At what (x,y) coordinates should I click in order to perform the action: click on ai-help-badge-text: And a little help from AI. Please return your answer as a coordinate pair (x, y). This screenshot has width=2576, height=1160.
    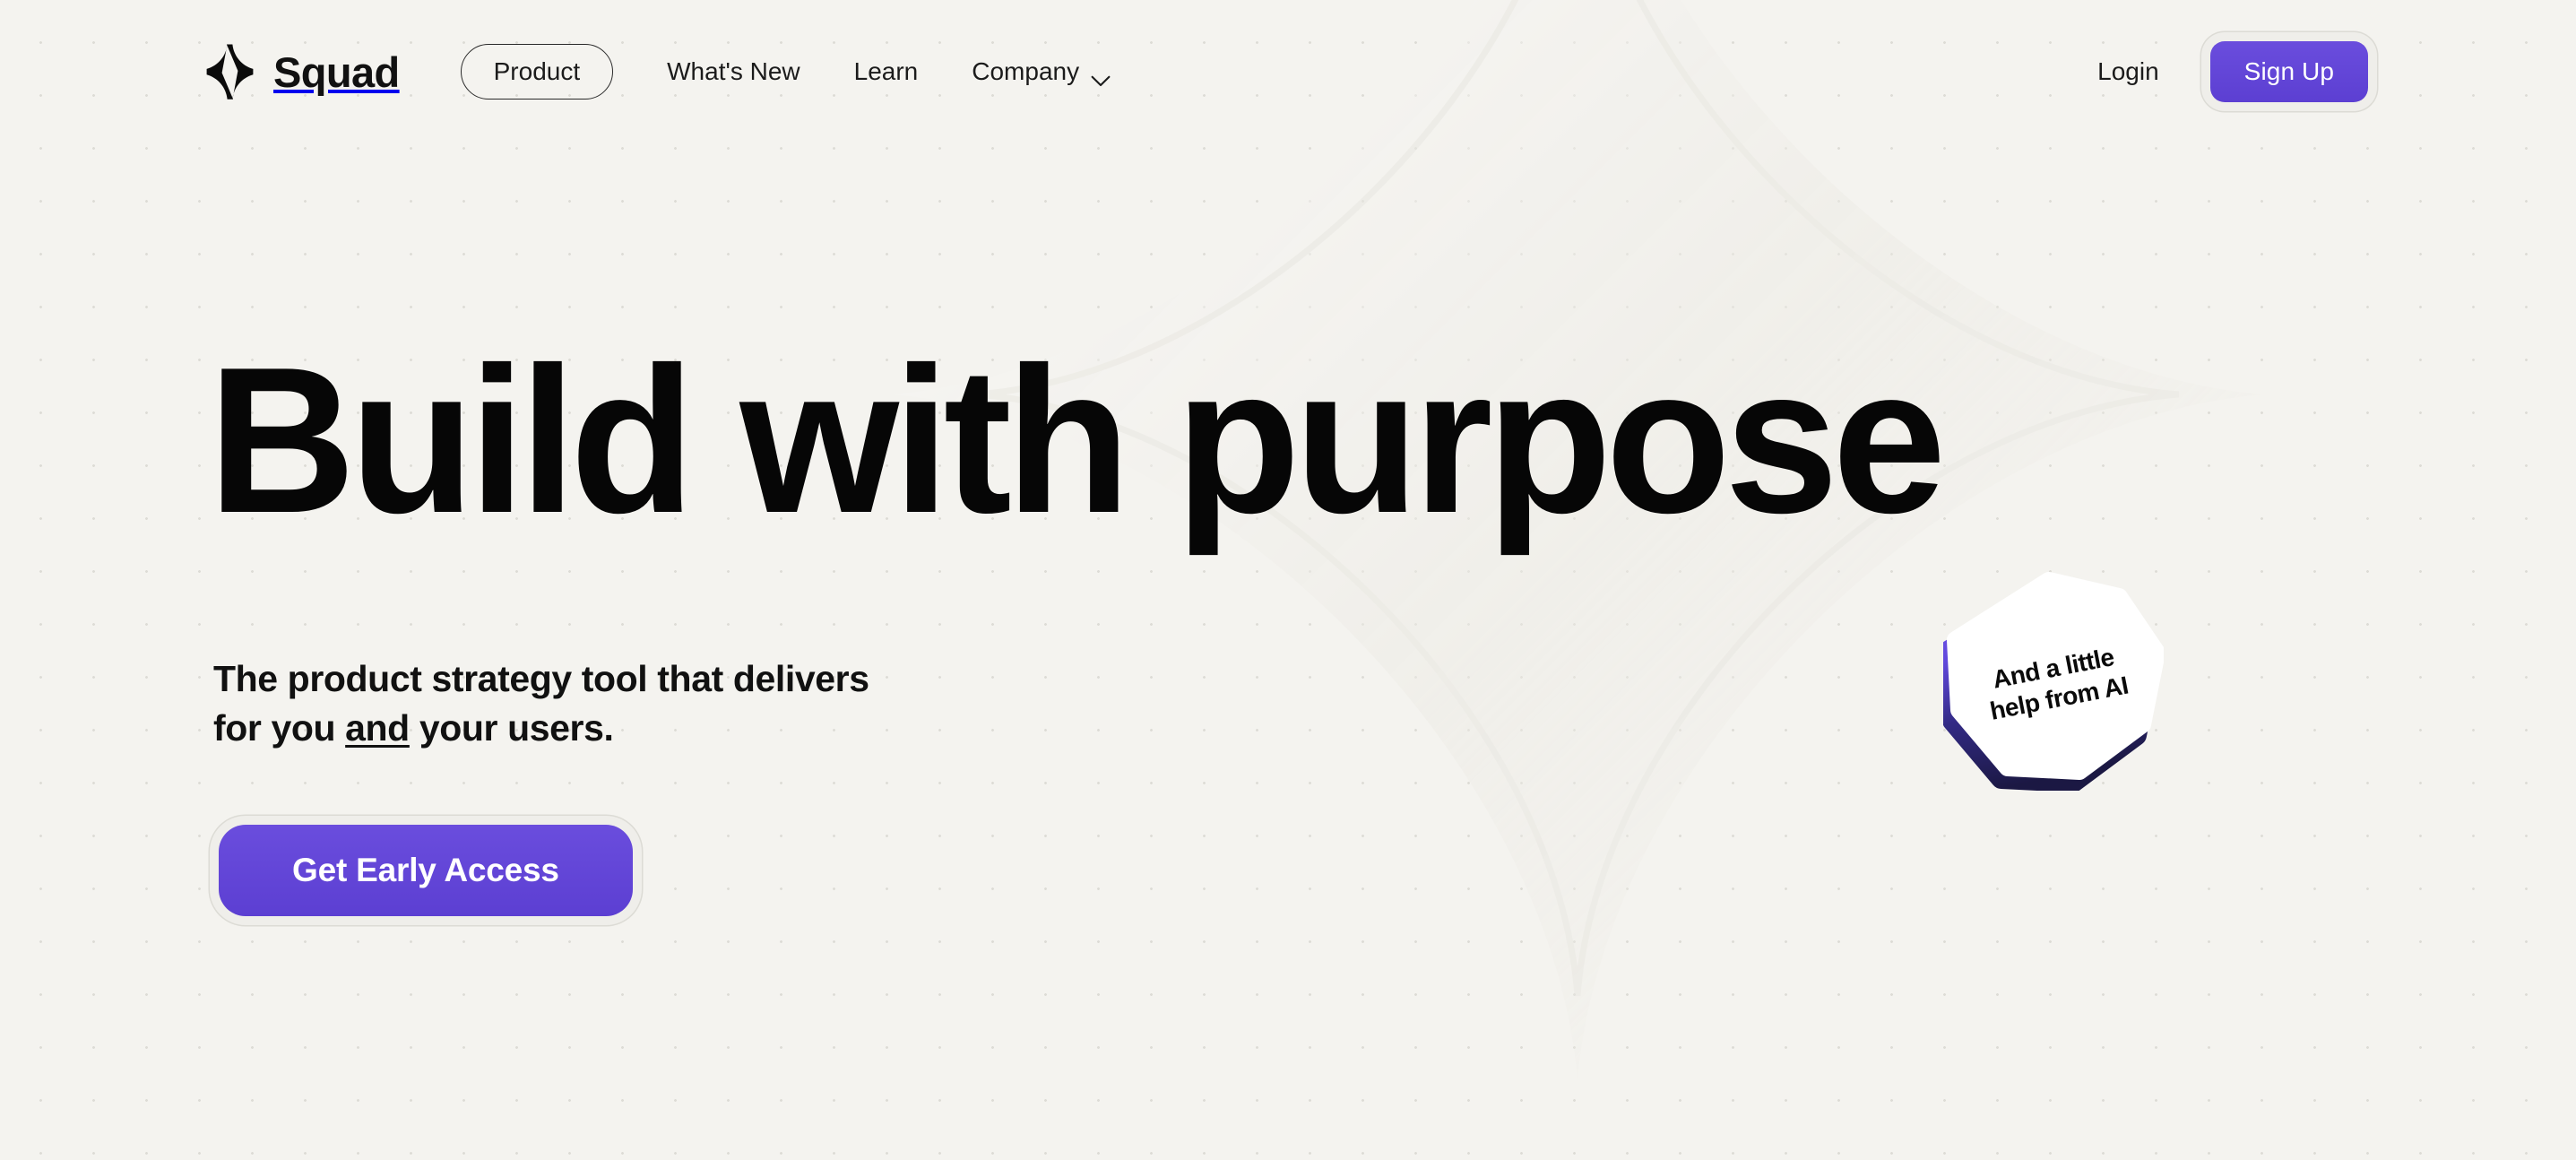
    Looking at the image, I should click on (2059, 683).